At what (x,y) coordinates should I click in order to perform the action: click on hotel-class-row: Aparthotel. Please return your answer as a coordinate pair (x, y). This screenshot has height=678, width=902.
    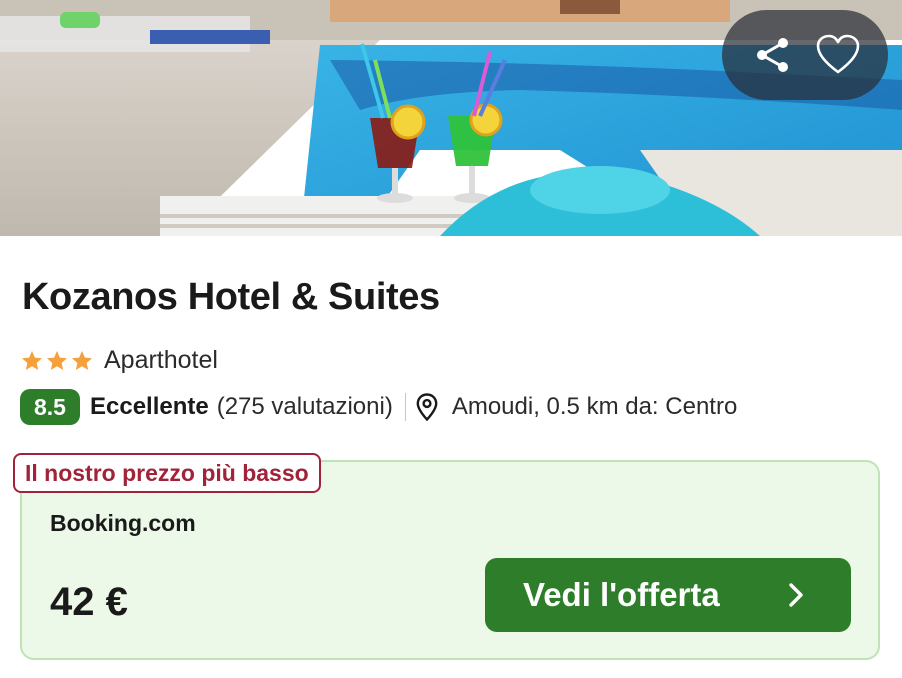
    Looking at the image, I should click on (119, 360).